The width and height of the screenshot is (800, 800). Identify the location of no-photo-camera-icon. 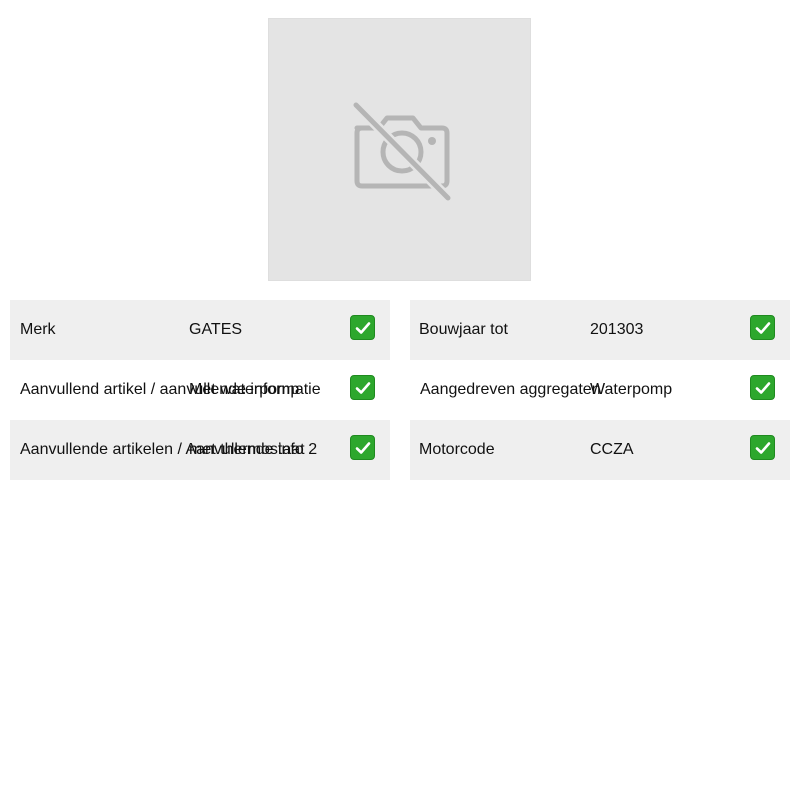
(401, 151).